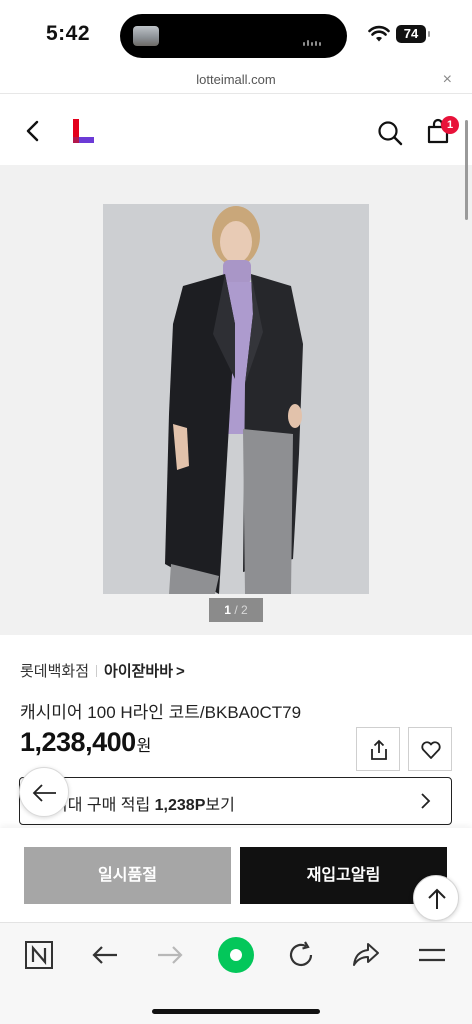  I want to click on share-button, so click(378, 749).